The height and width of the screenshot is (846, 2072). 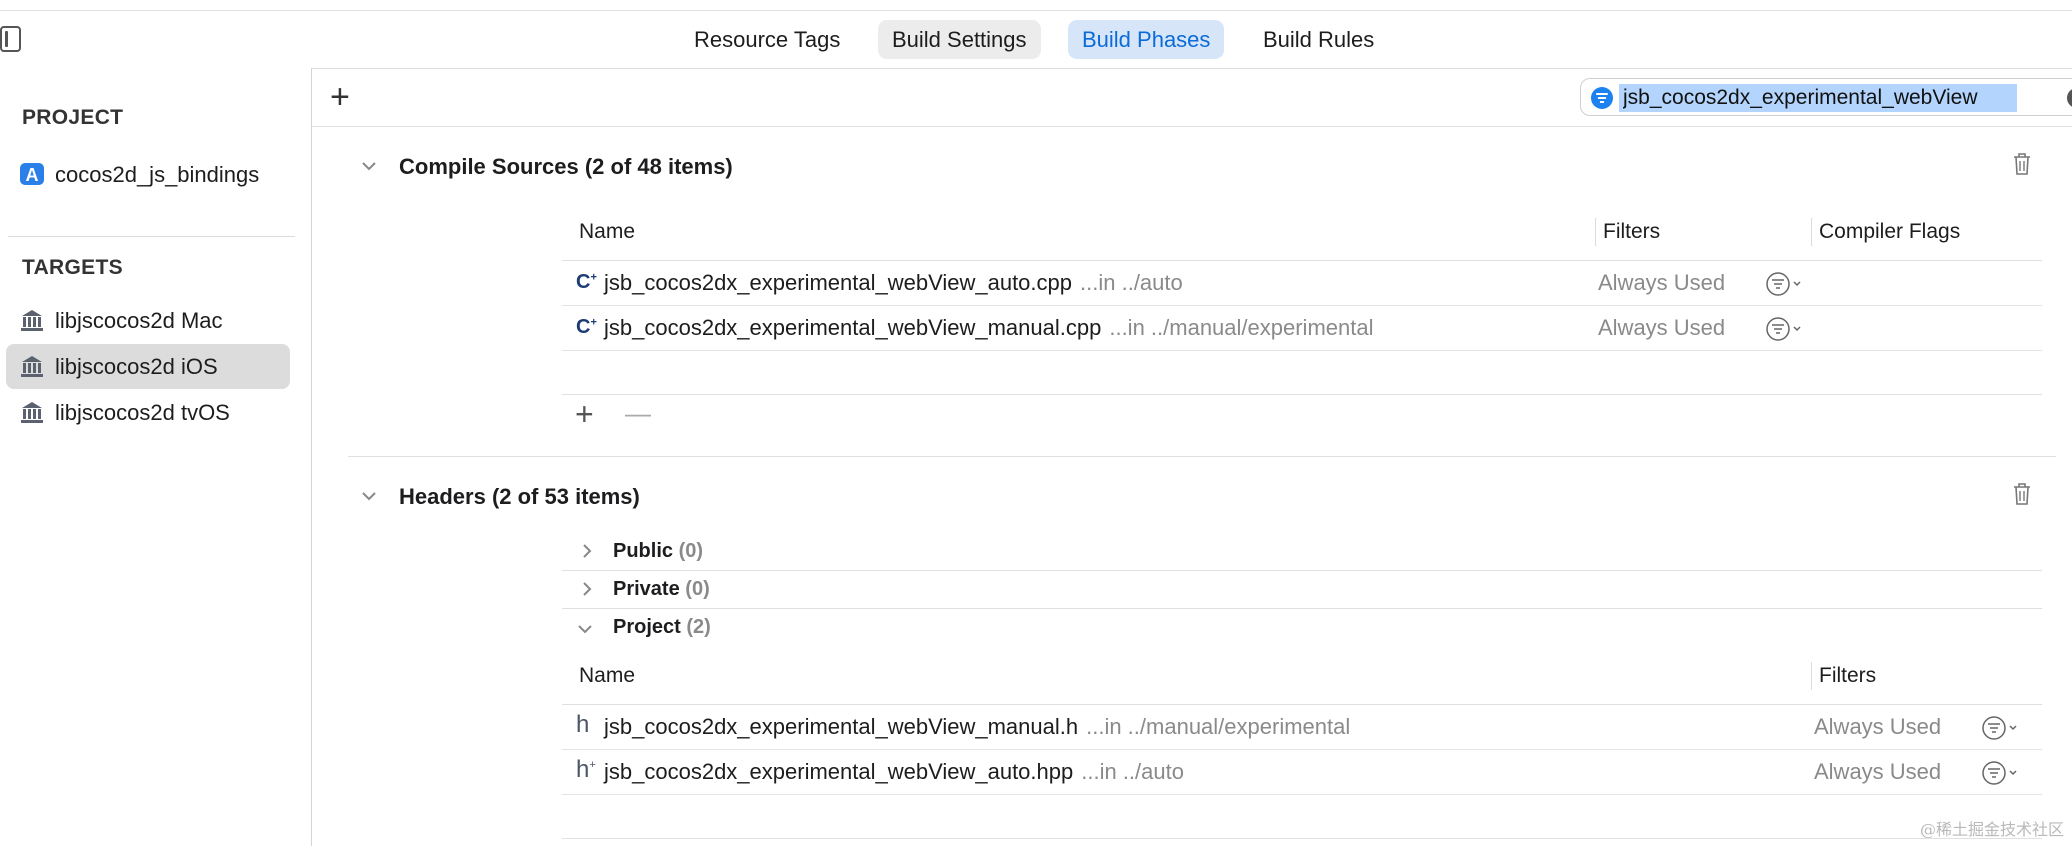 I want to click on group-private: Private (0), so click(x=661, y=589).